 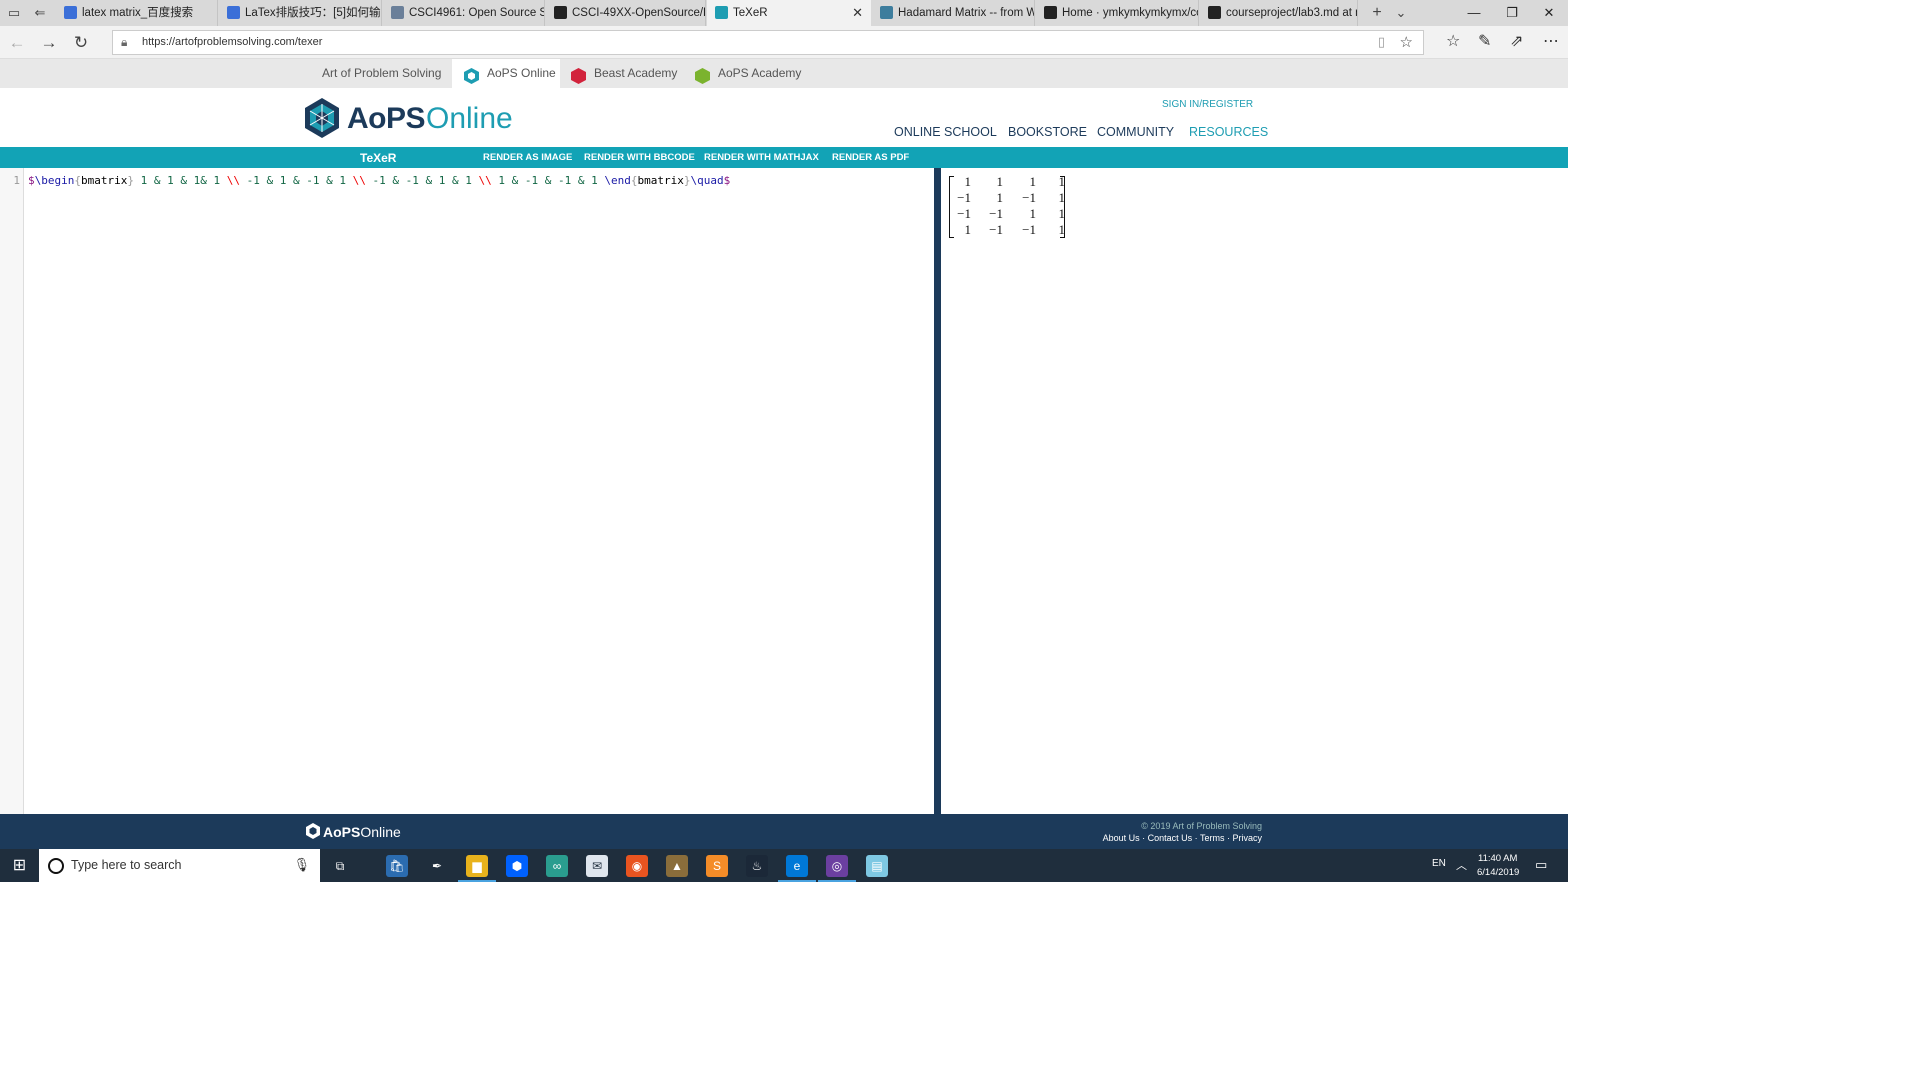 I want to click on tab-title: CSCI-49XX-OpenSource/La, so click(x=639, y=13).